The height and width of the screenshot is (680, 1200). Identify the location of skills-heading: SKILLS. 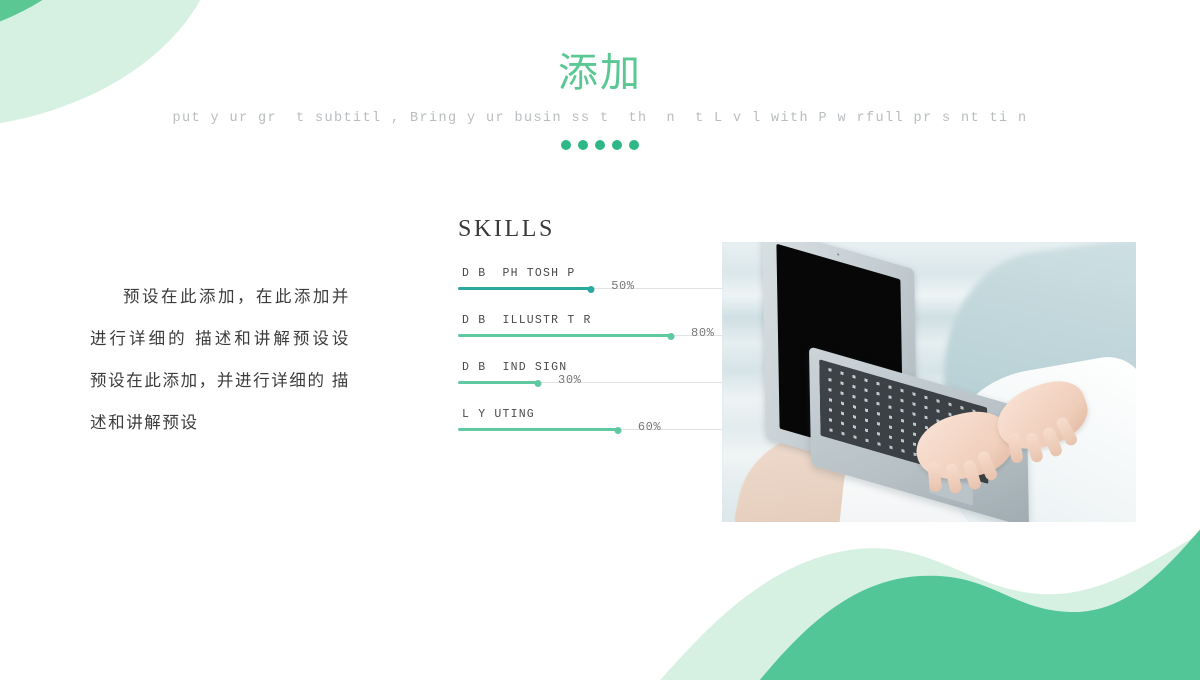
(506, 229).